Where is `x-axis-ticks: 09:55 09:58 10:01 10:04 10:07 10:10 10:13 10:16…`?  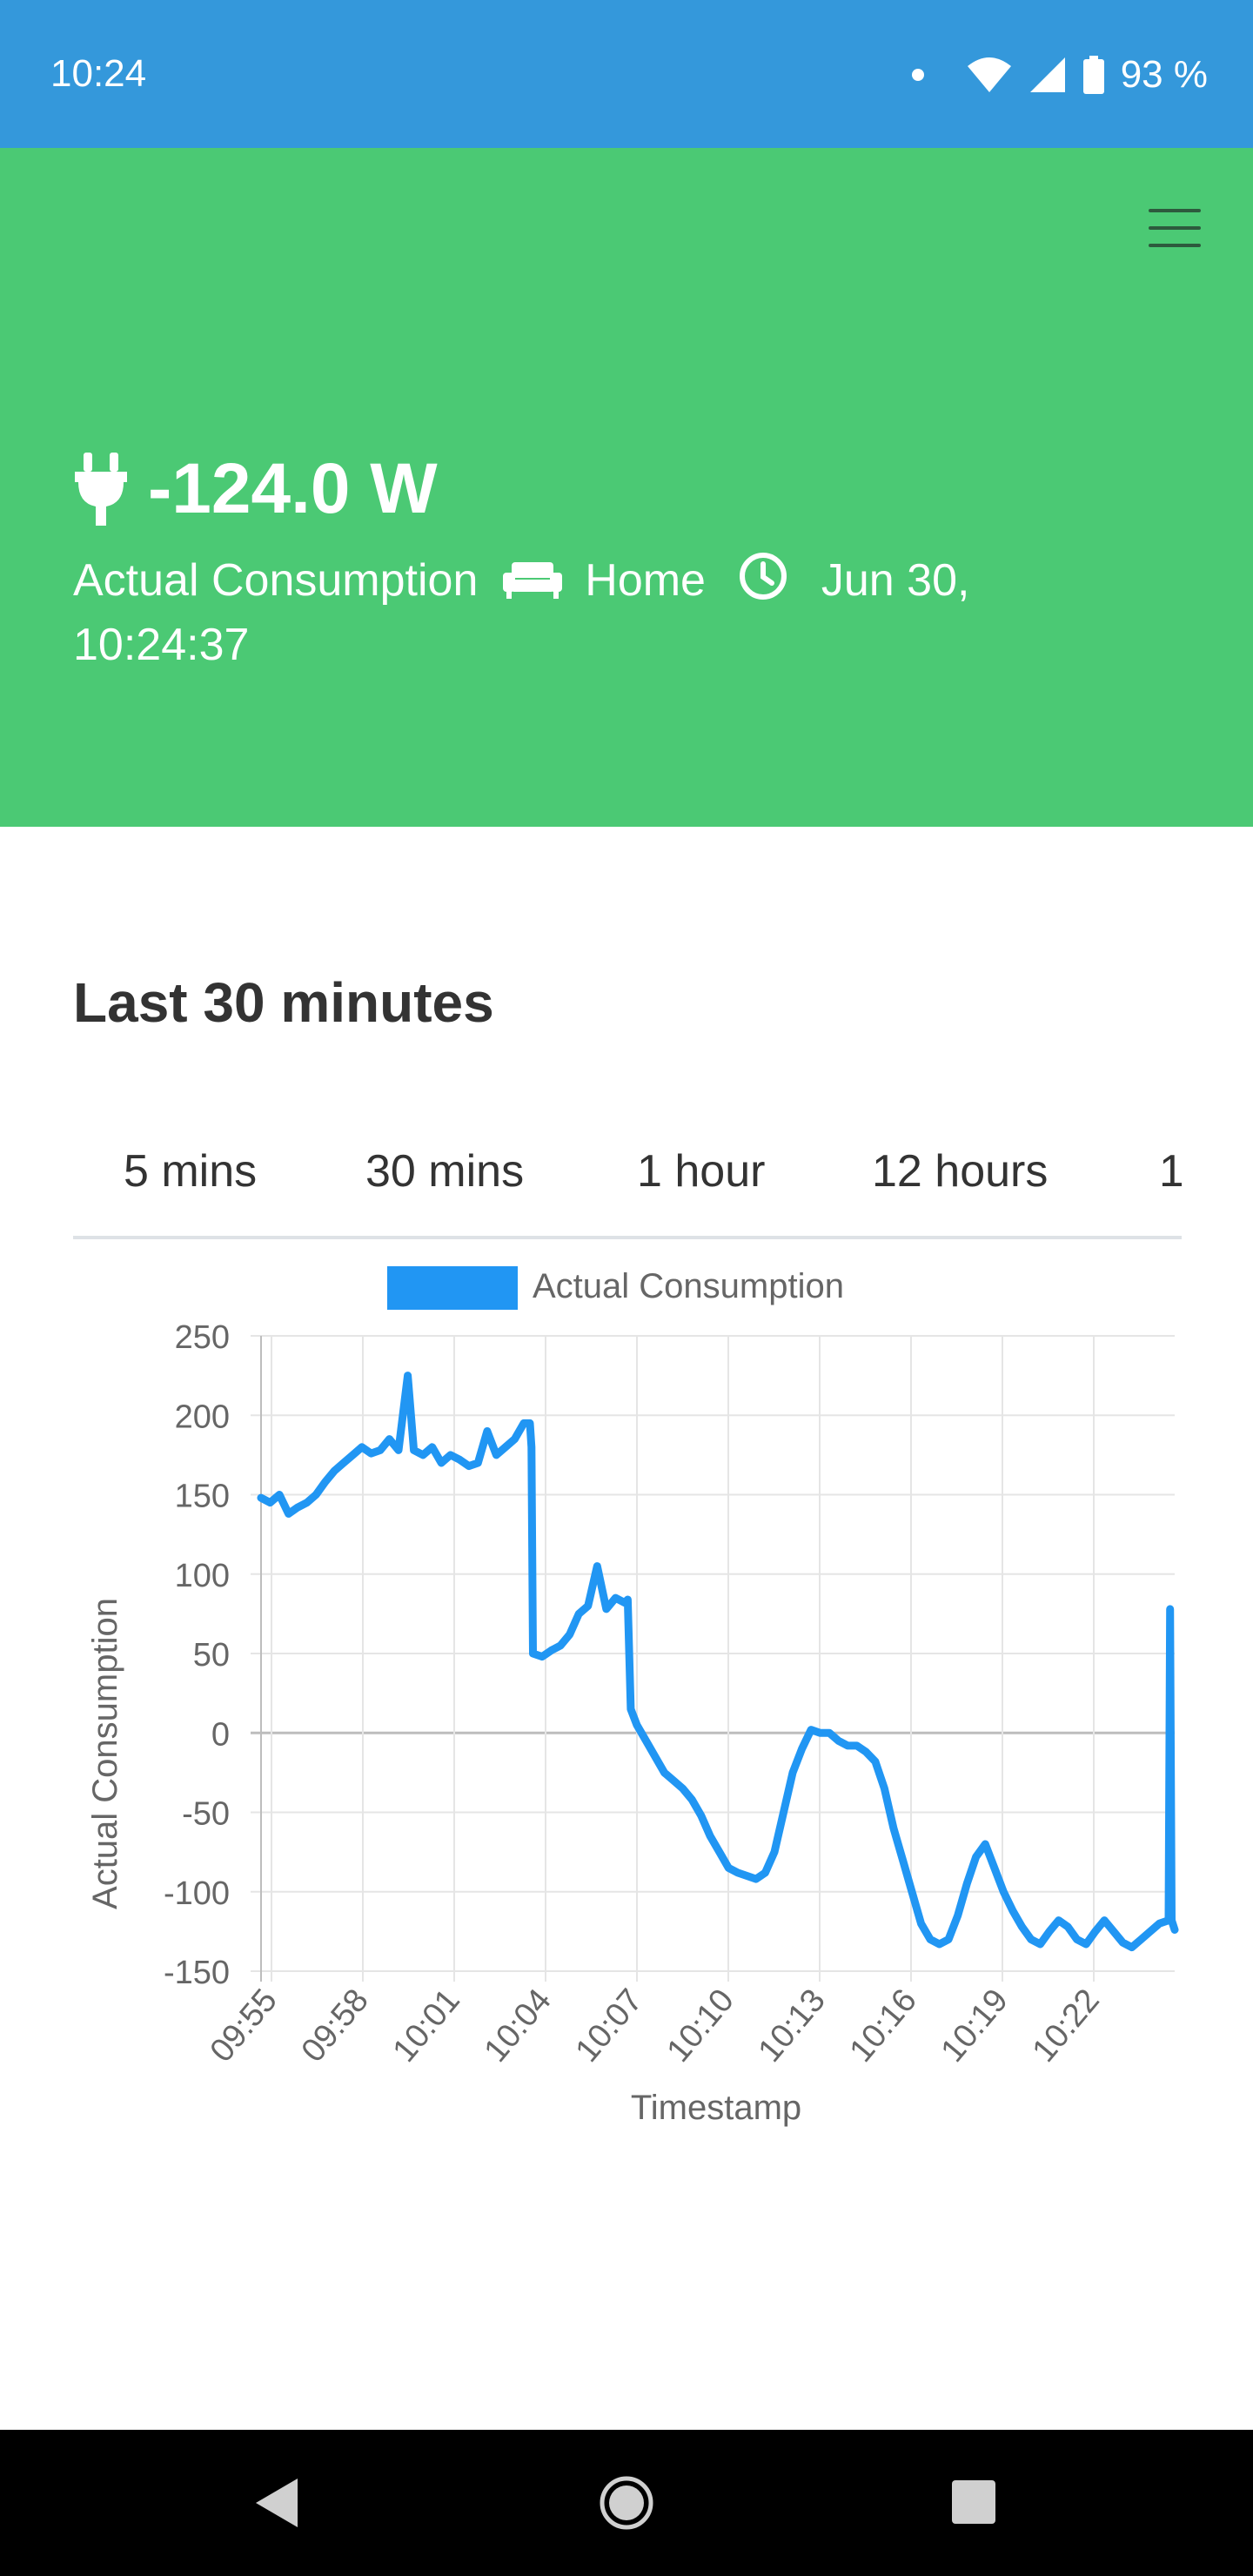 x-axis-ticks: 09:55 09:58 10:01 10:04 10:07 10:10 10:13 10:16… is located at coordinates (655, 2026).